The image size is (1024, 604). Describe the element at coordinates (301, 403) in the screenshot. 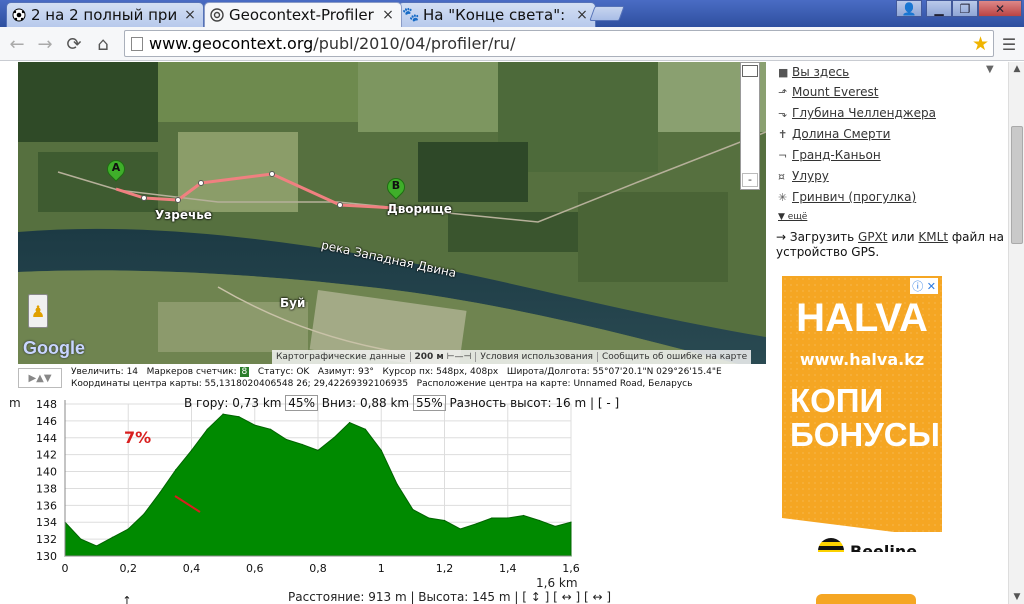

I see `up-percent: 45%` at that location.